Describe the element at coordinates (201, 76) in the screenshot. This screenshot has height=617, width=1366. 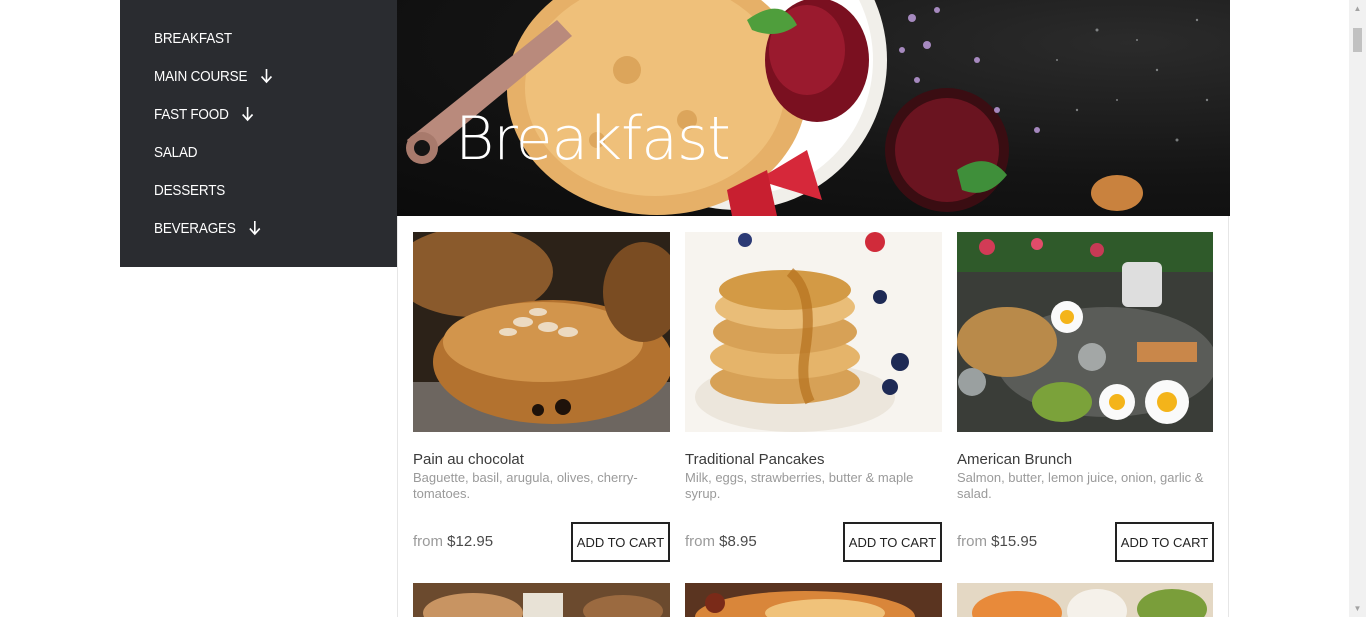
I see `nav-item-label: MAIN COURSE` at that location.